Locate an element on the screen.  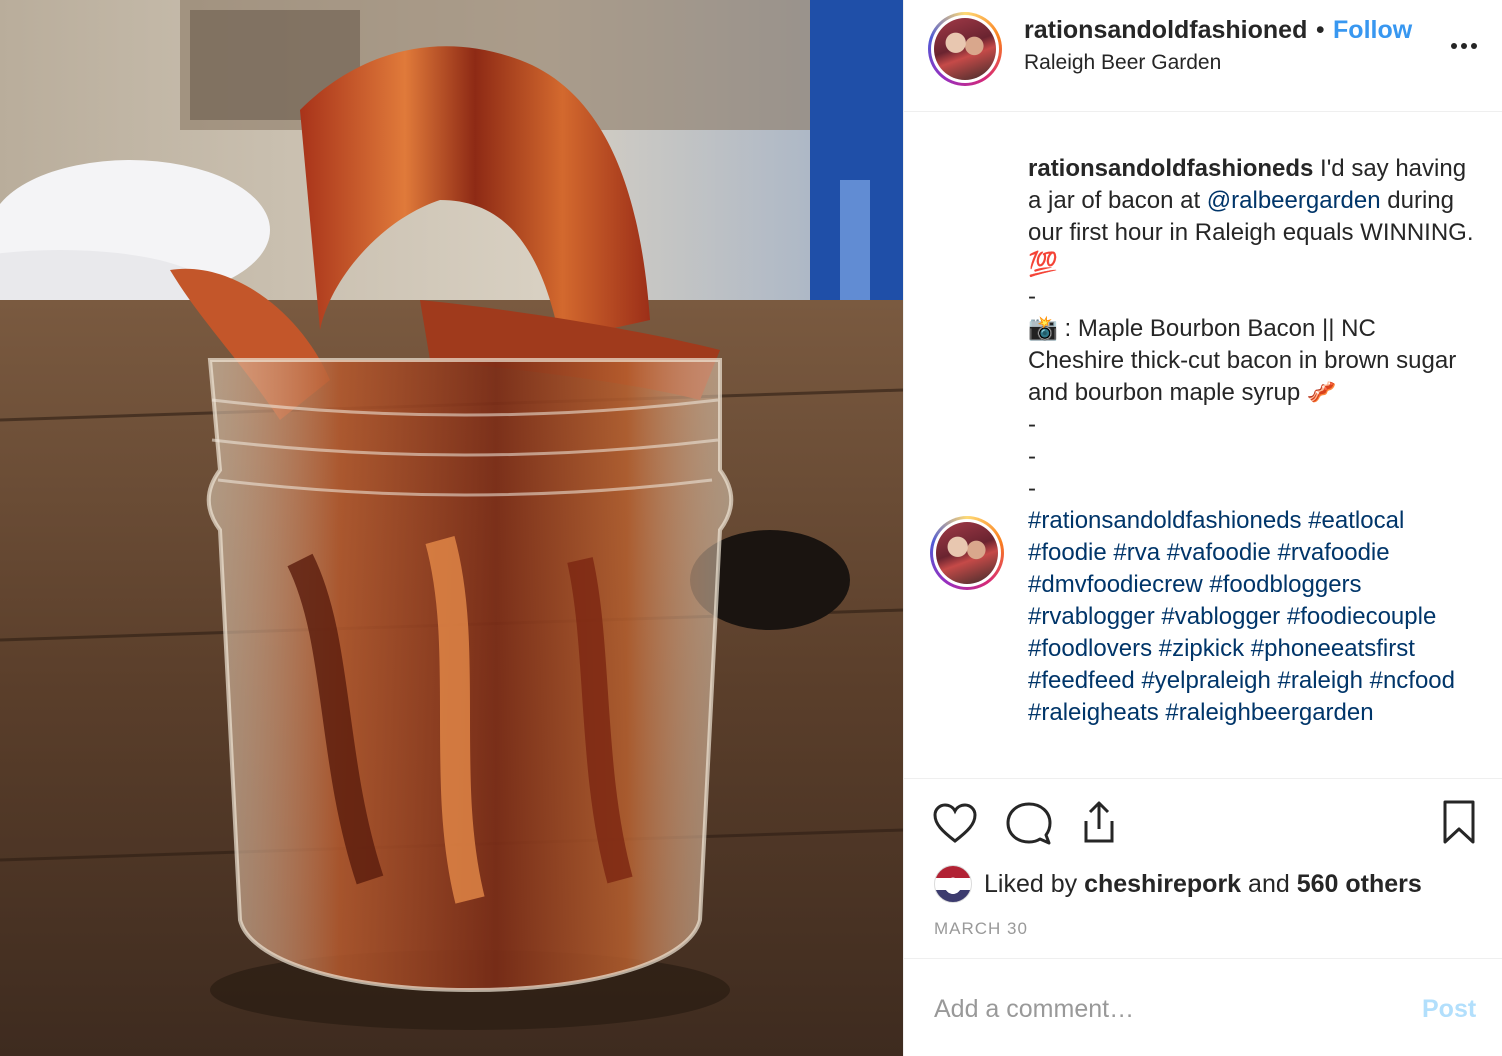
liker-username: cheshirepork is located at coordinates (1162, 884).